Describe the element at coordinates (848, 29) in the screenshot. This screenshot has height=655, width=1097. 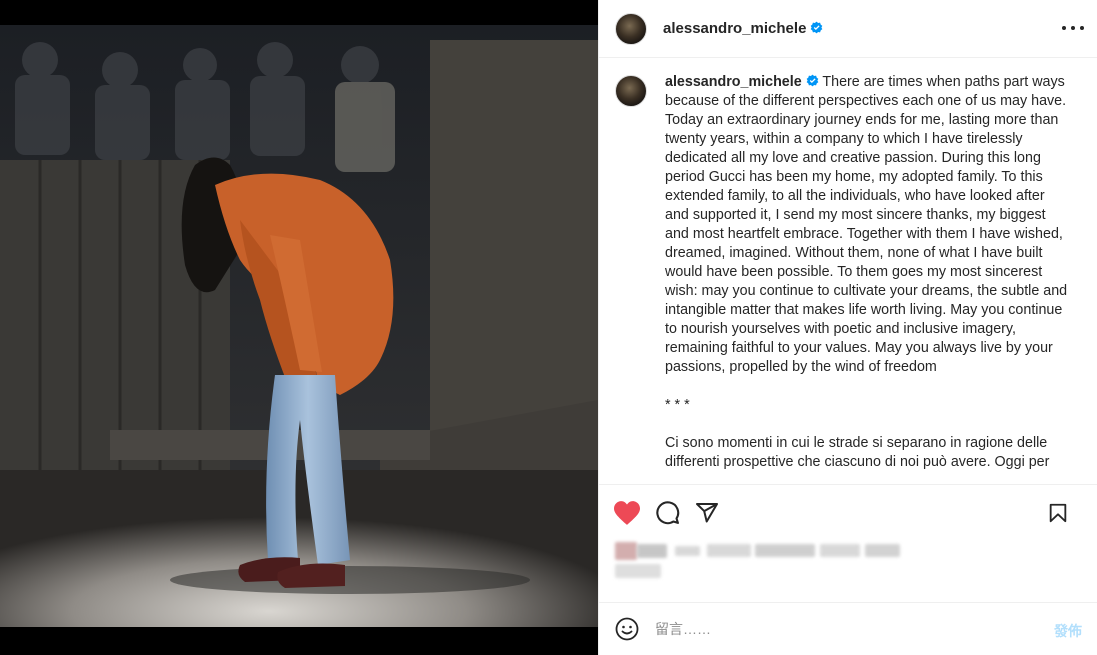
I see `post-header: alessandro_michele` at that location.